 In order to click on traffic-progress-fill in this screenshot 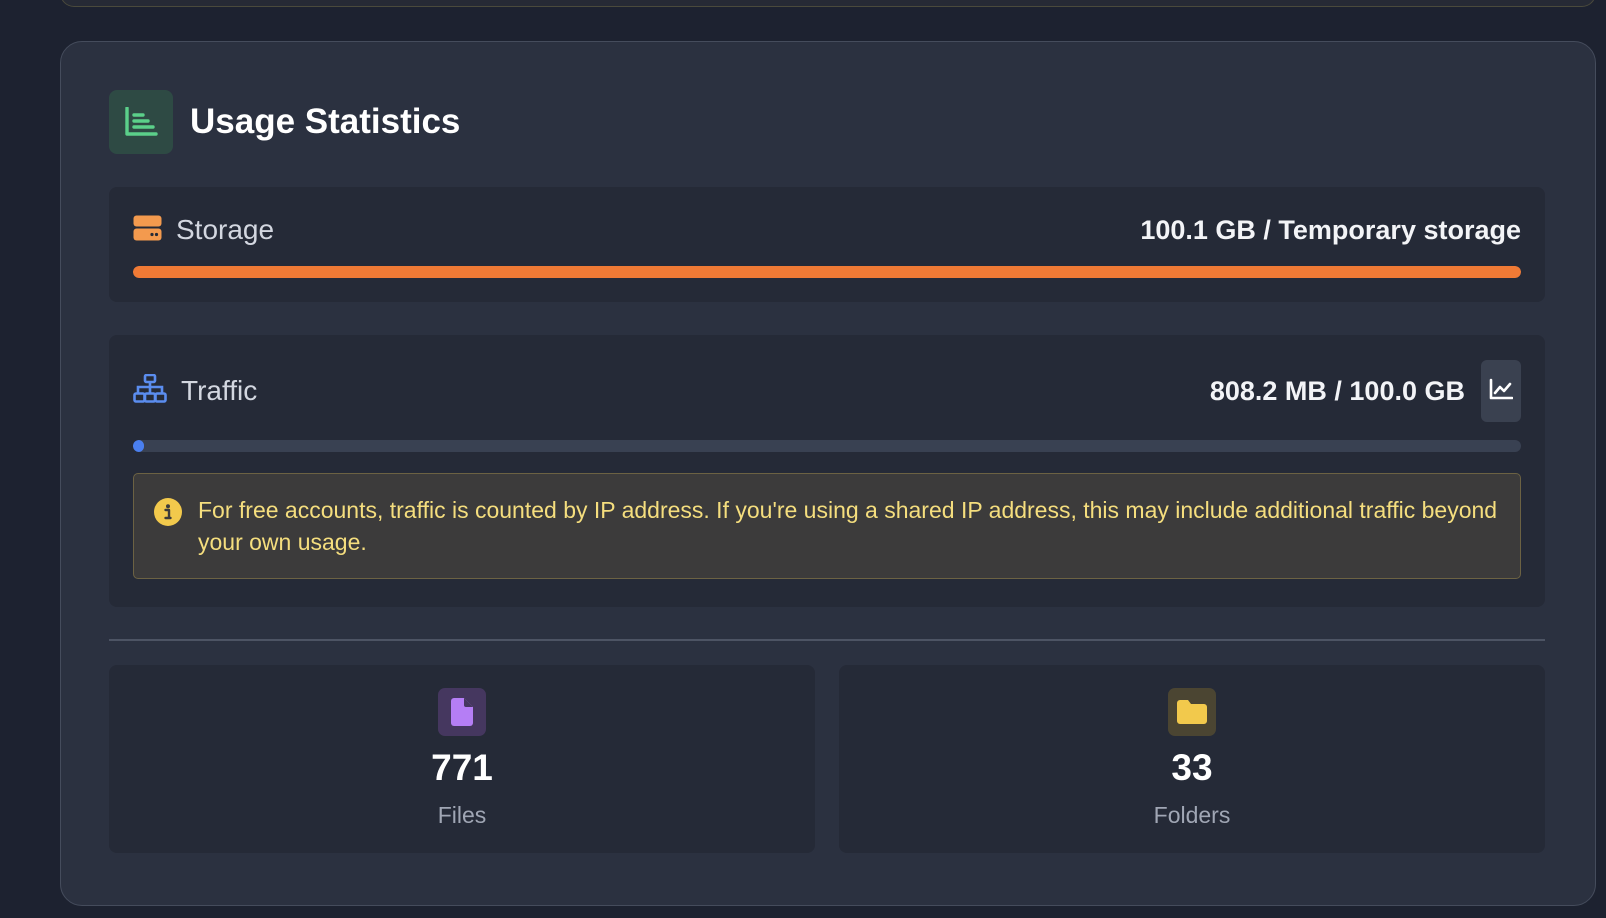, I will do `click(139, 446)`.